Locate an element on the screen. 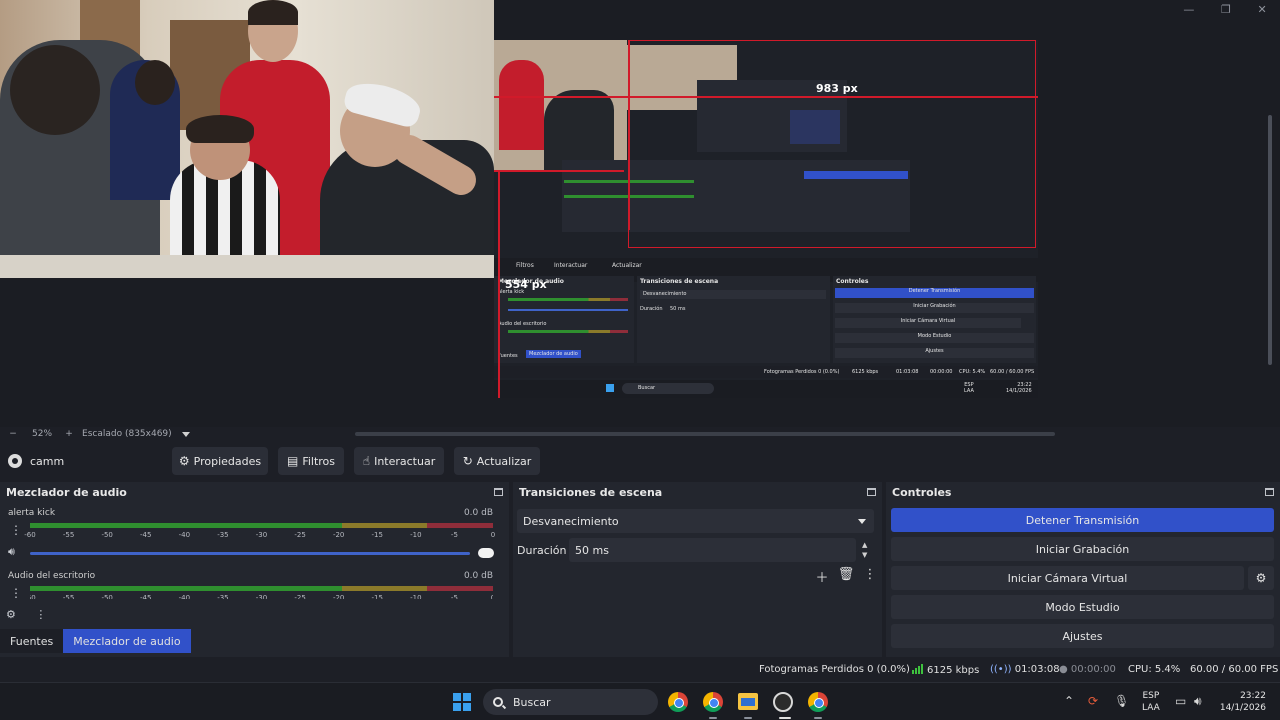 The width and height of the screenshot is (1280, 720). filters-button: ▤ Filtros is located at coordinates (311, 461).